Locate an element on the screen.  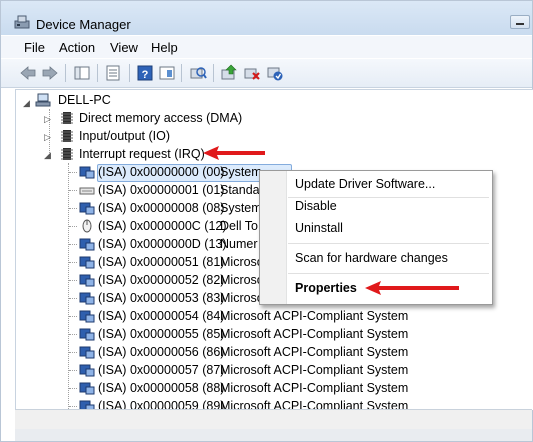
menu-item-disable: Disable is located at coordinates (316, 206).